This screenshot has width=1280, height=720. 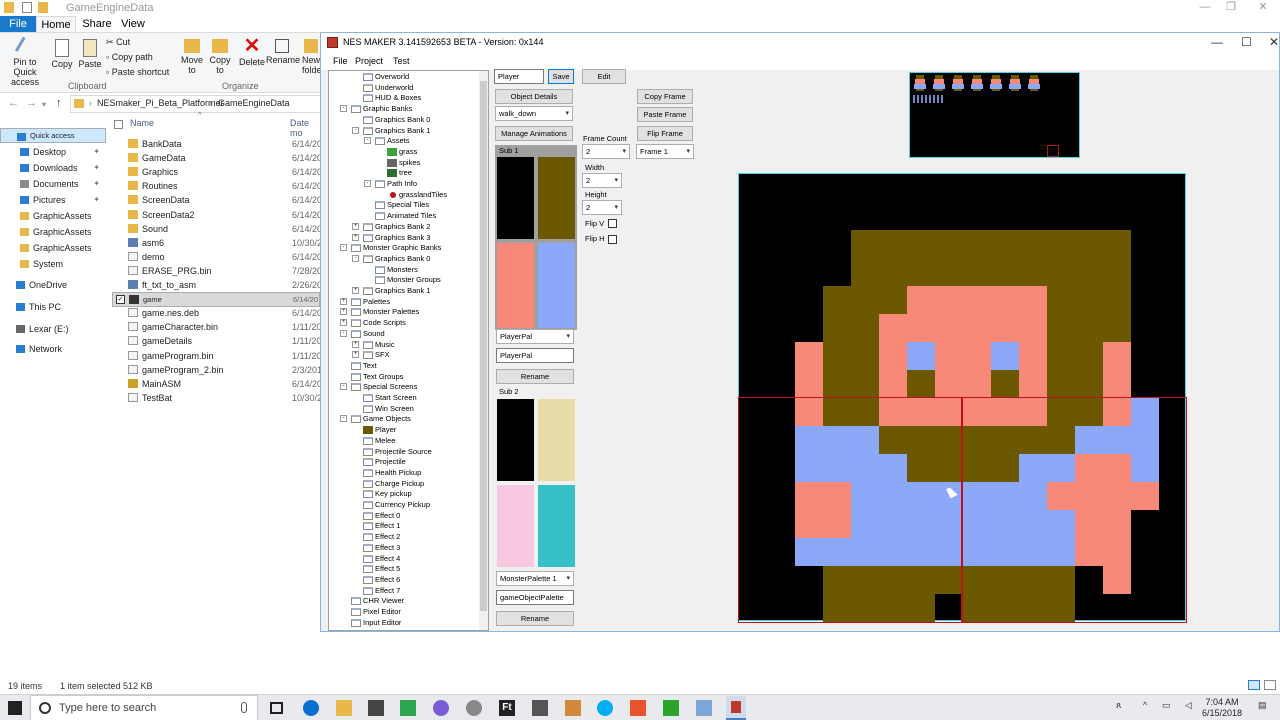 I want to click on chevron-down-icon: ▾, so click(x=44, y=104).